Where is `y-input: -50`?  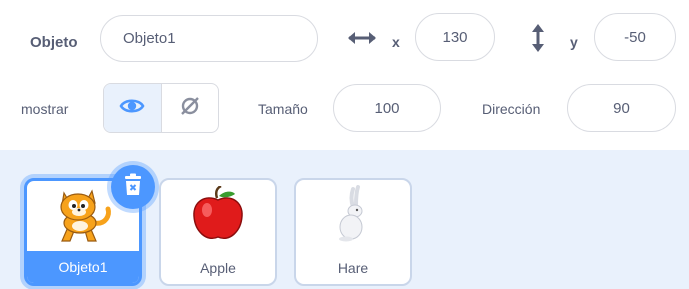 y-input: -50 is located at coordinates (635, 37).